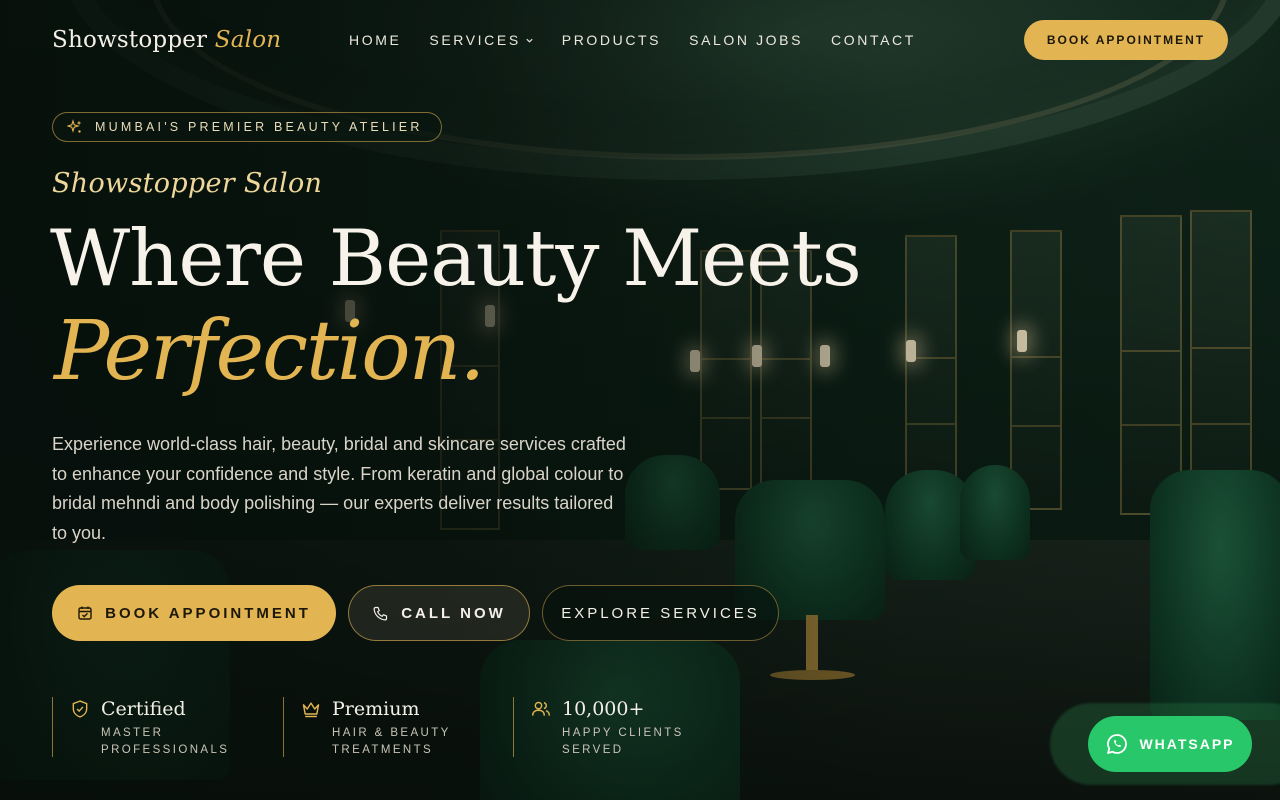  I want to click on brand-logo: Showstopper Salon, so click(166, 40).